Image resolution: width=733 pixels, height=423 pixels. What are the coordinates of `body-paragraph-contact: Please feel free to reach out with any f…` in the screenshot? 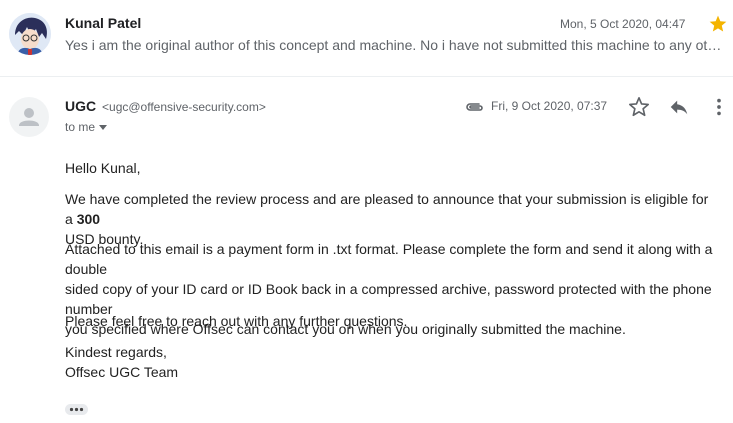 It's located at (236, 321).